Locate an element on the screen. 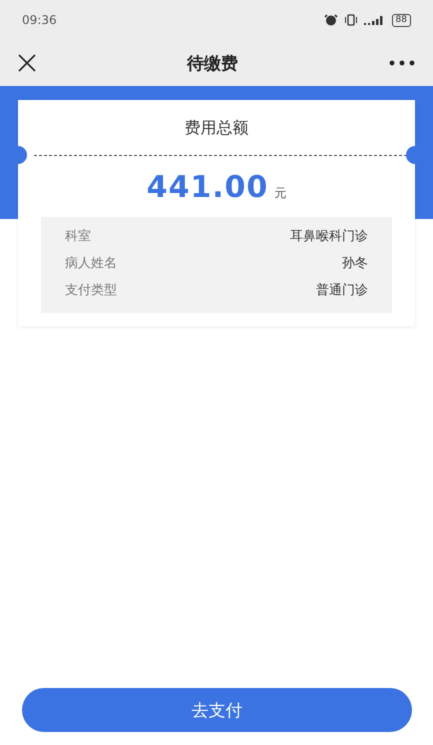  page-title: 待缴费 is located at coordinates (212, 63).